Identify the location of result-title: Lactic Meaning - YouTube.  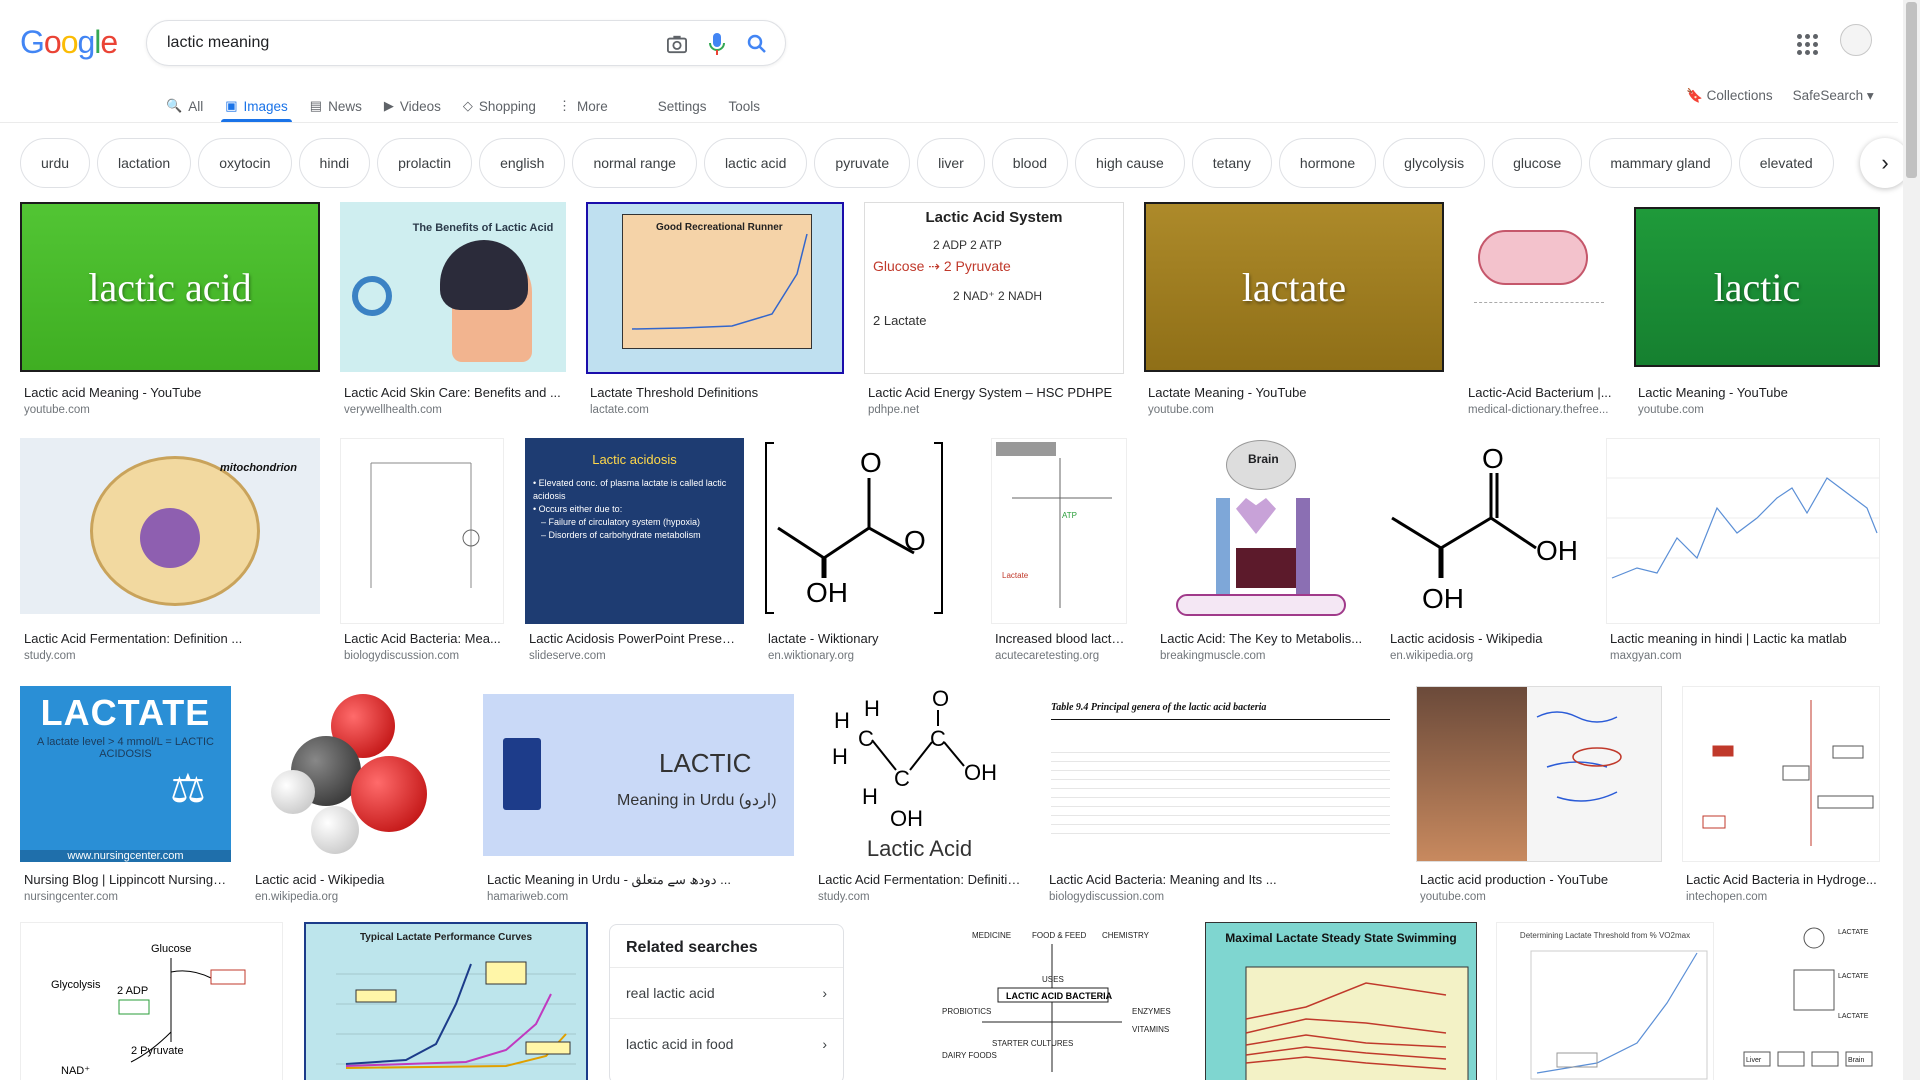
(1758, 392).